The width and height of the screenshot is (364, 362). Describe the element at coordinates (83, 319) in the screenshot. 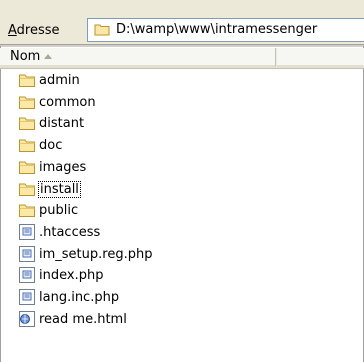

I see `file-name: read me.html` at that location.